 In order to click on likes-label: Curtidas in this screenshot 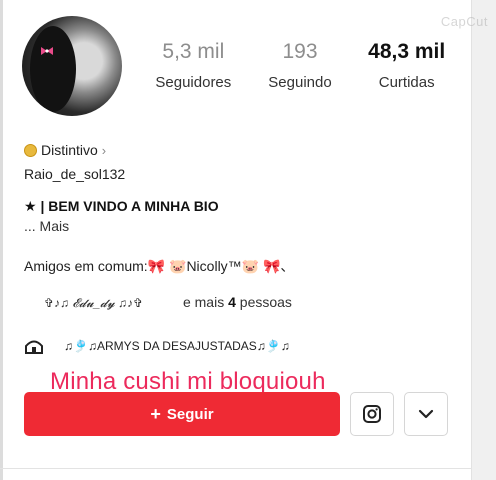, I will do `click(406, 82)`.